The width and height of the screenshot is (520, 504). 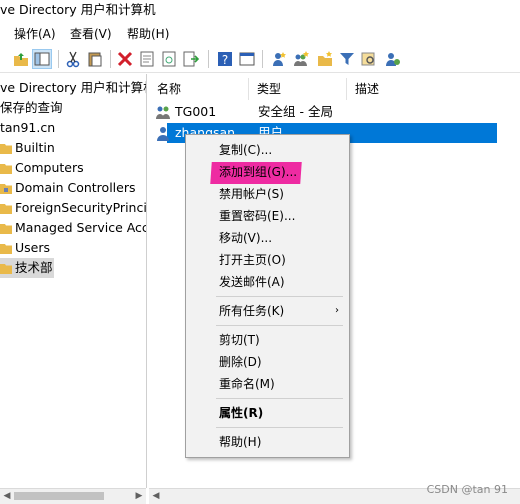 I want to click on scroll-thumb, so click(x=59, y=496).